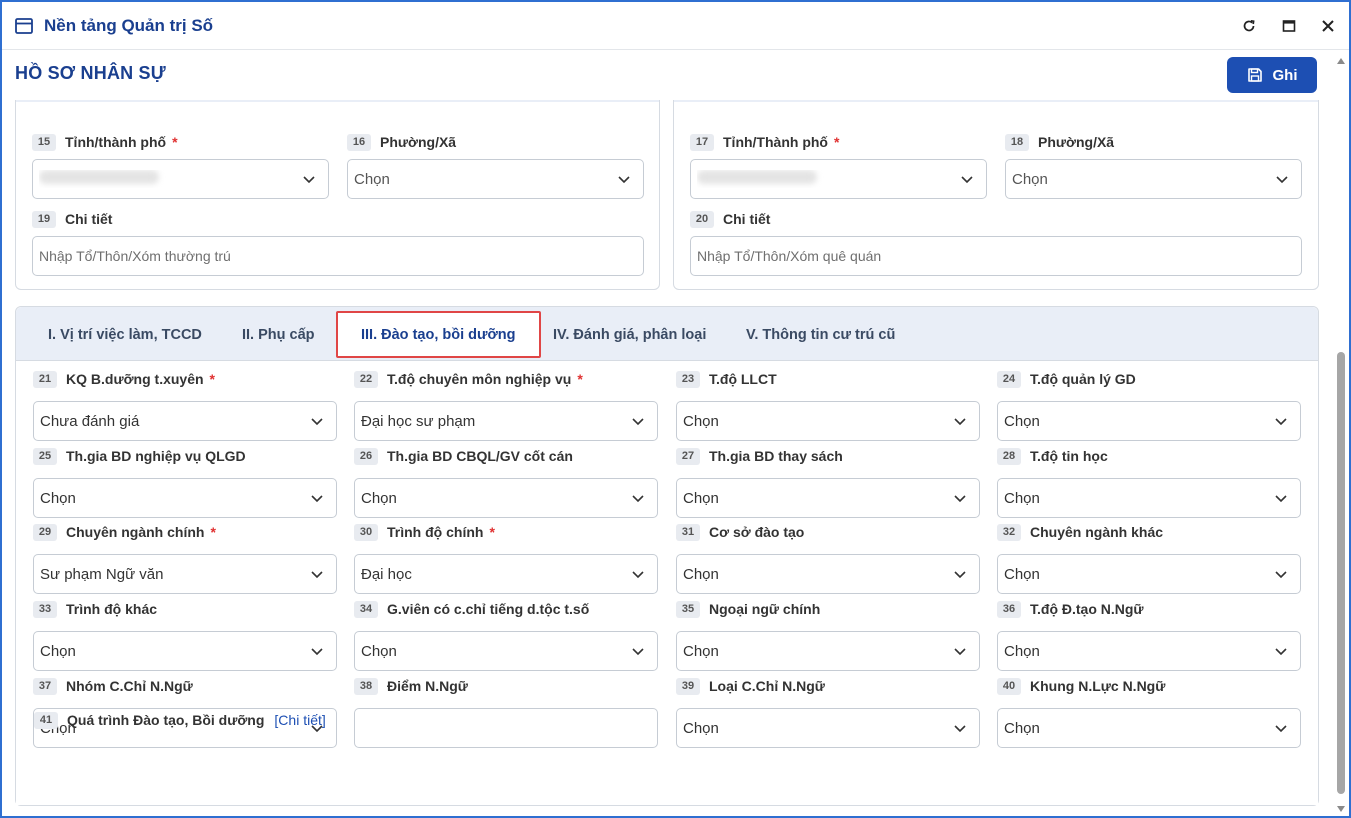 The image size is (1351, 818). What do you see at coordinates (438, 334) in the screenshot?
I see `tab-dao-tao-boi-duong: III. Đào tạo, bồi dưỡng` at bounding box center [438, 334].